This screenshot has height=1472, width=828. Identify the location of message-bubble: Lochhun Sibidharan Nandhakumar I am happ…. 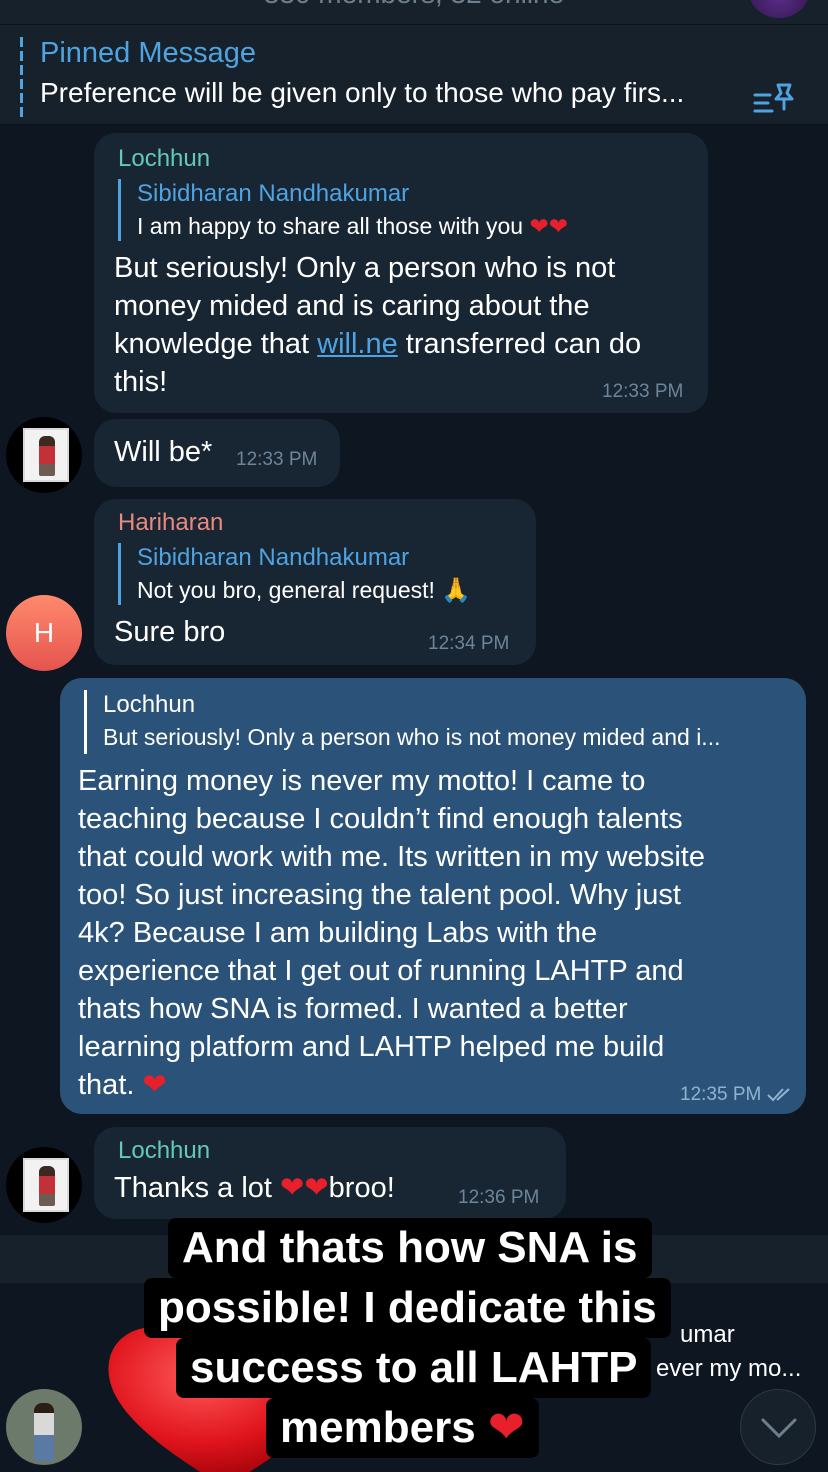
(401, 273).